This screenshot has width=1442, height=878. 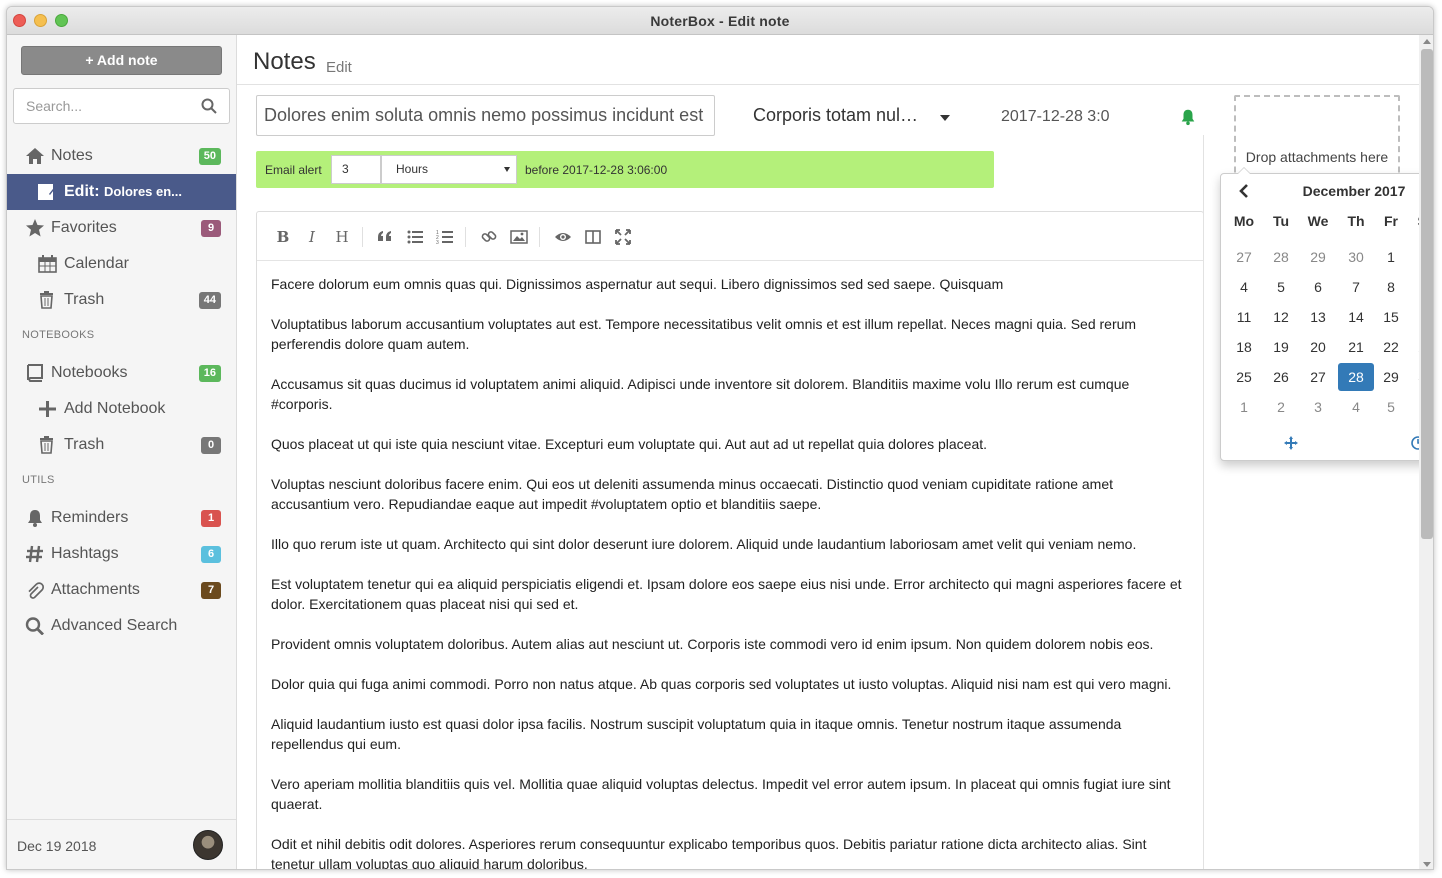 What do you see at coordinates (1391, 347) in the screenshot?
I see `calendar-day: 22` at bounding box center [1391, 347].